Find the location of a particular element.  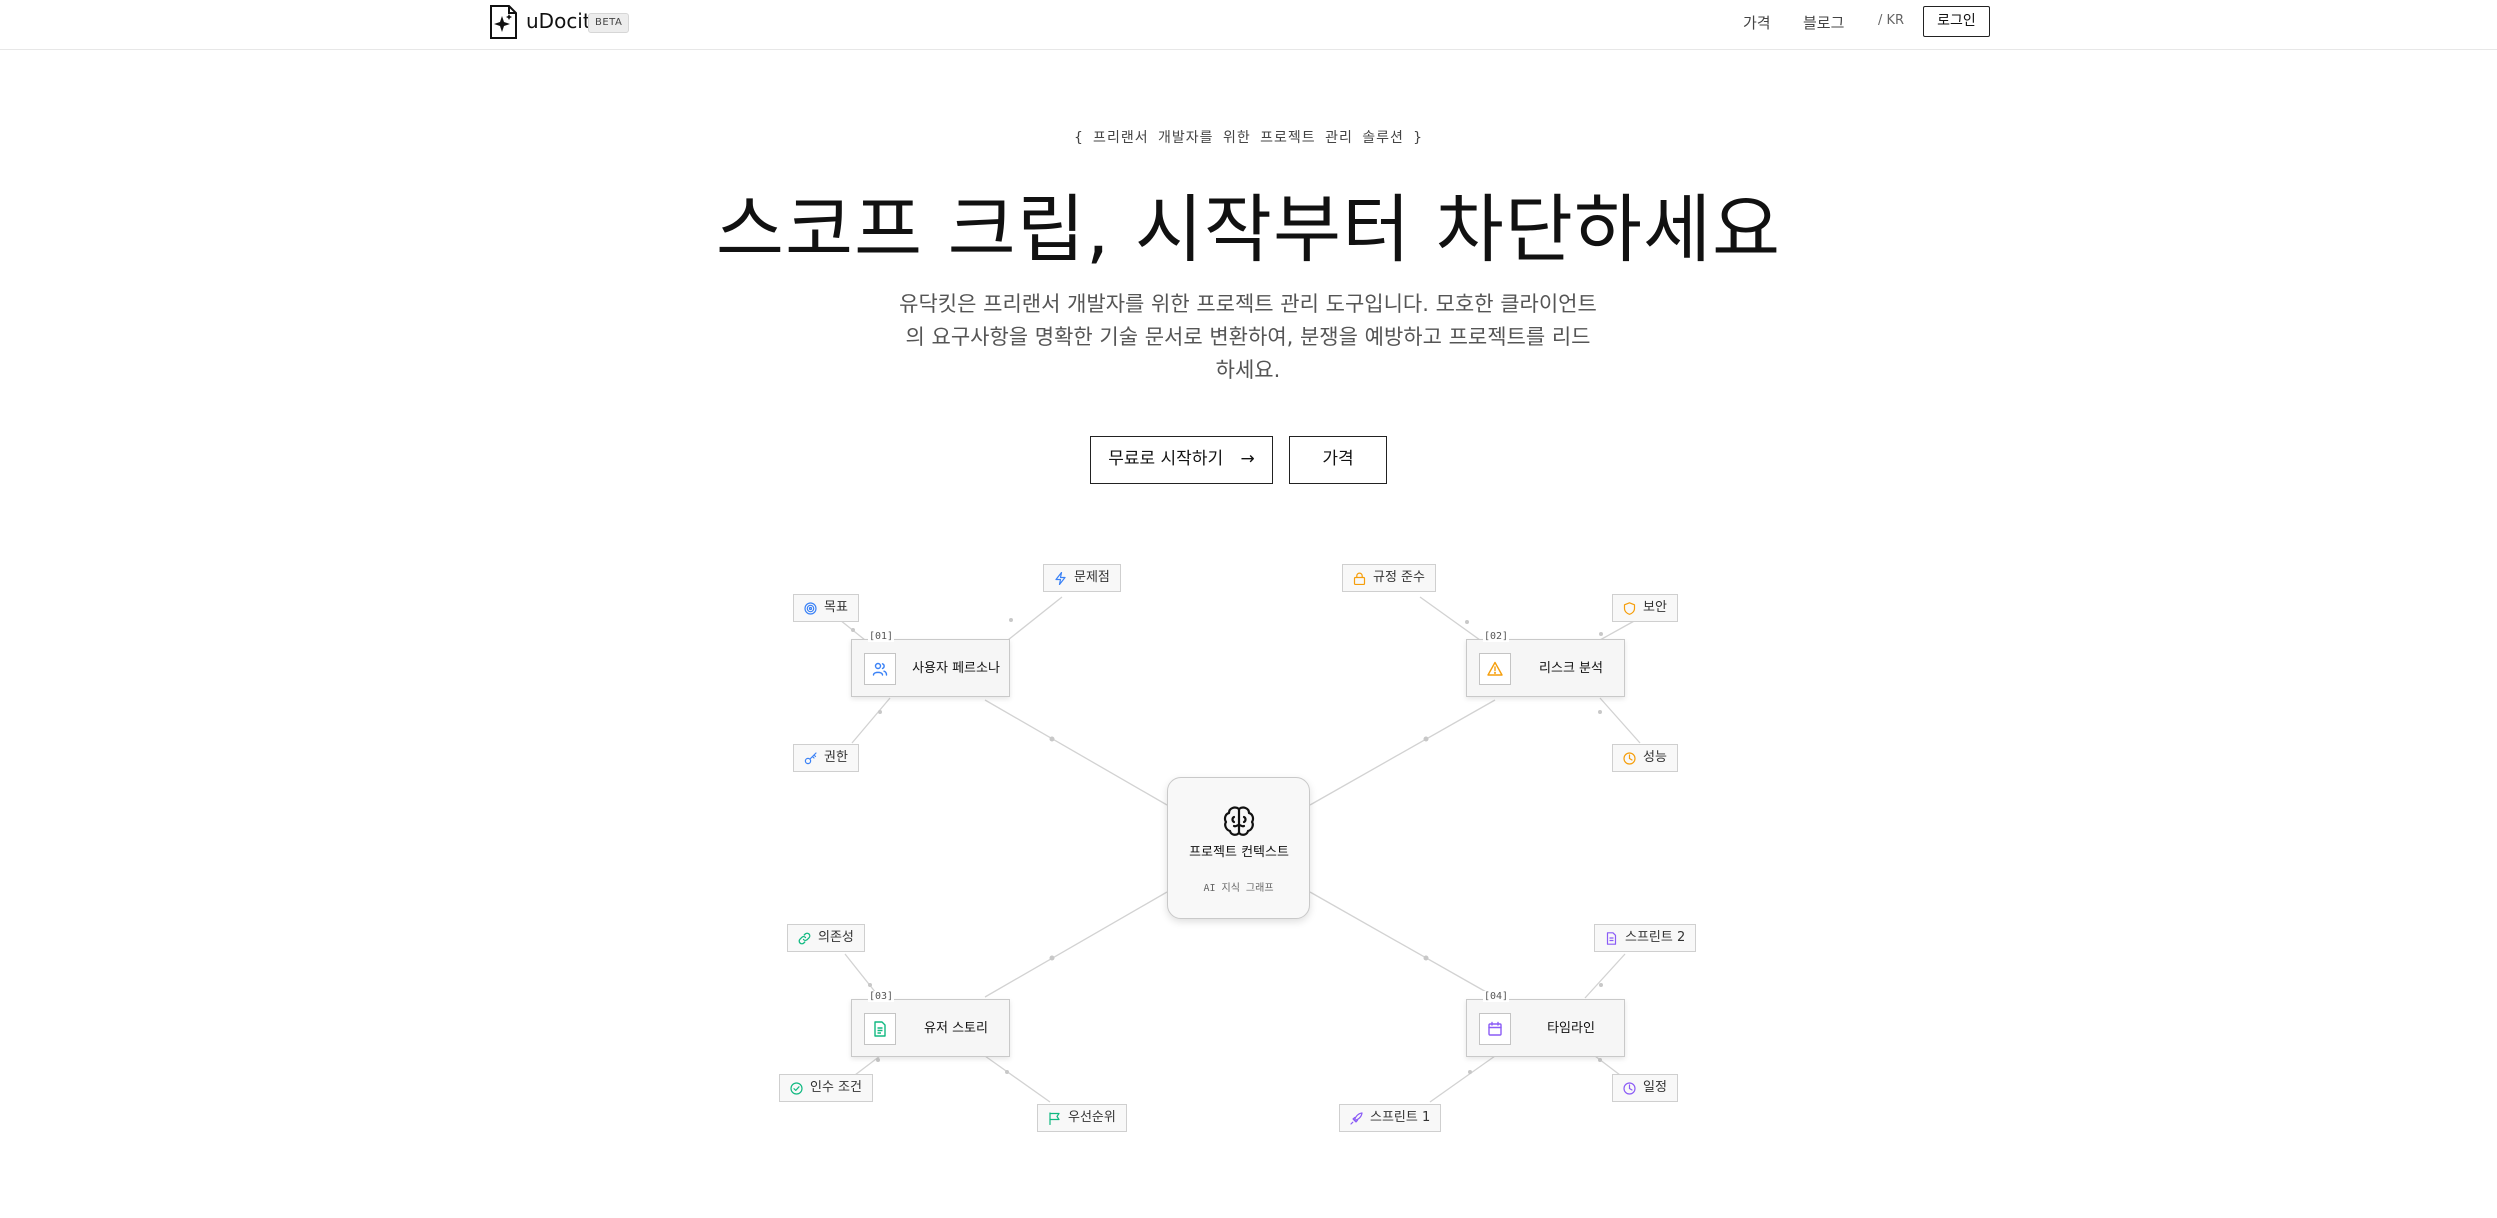

logo-text: uDocit is located at coordinates (558, 21).